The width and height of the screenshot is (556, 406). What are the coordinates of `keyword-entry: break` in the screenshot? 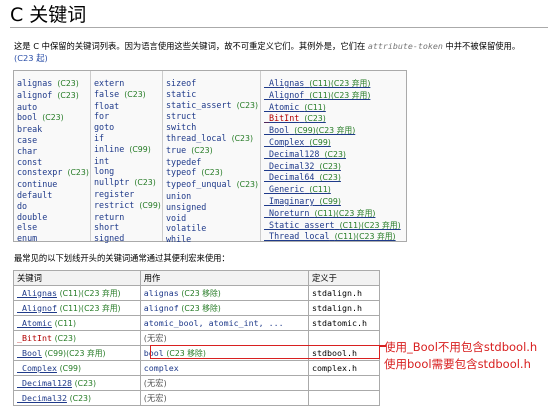 It's located at (53, 129).